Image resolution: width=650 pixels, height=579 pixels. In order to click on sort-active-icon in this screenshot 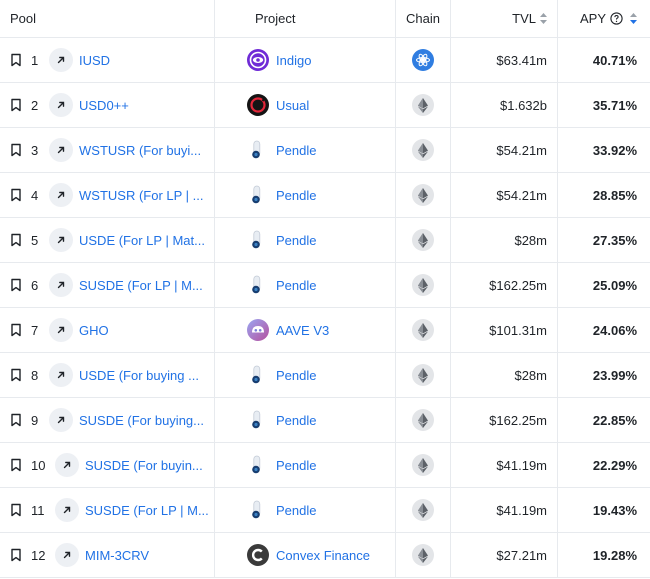, I will do `click(633, 18)`.